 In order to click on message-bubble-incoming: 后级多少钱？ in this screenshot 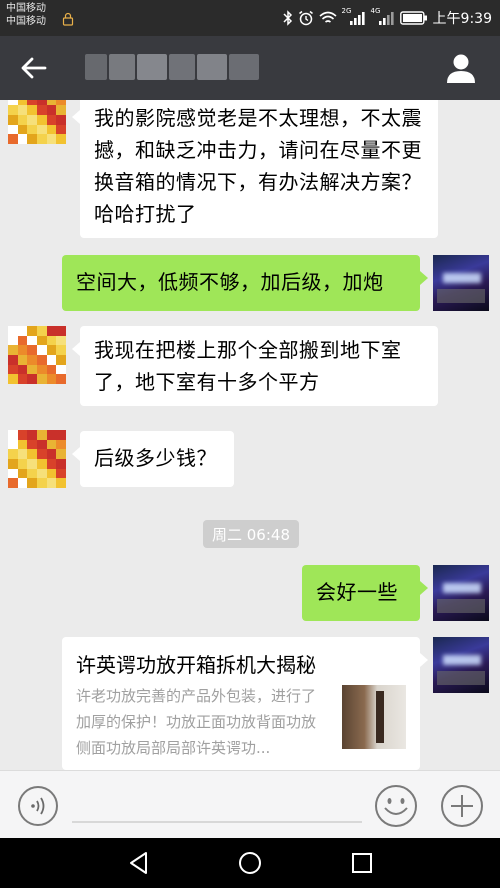, I will do `click(153, 459)`.